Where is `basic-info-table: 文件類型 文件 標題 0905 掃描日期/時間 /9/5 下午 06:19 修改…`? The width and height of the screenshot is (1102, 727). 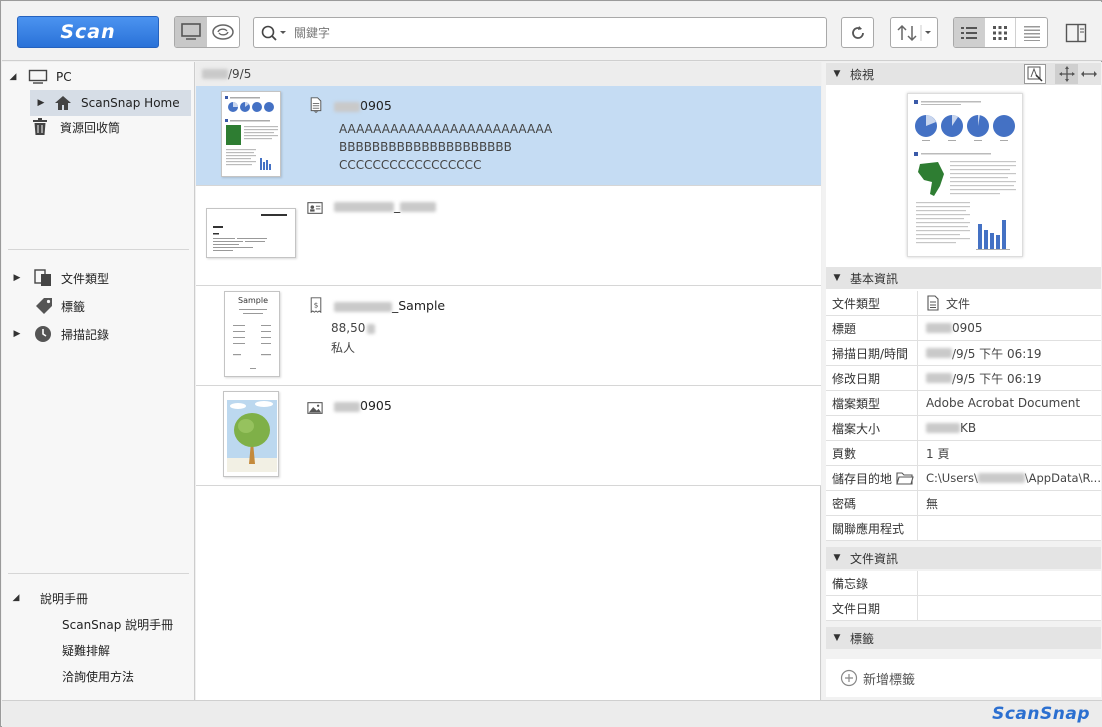 basic-info-table: 文件類型 文件 標題 0905 掃描日期/時間 /9/5 下午 06:19 修改… is located at coordinates (963, 416).